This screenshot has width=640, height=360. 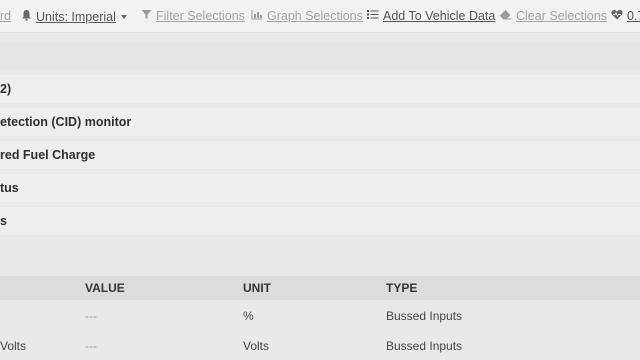 I want to click on filter-icon, so click(x=146, y=16).